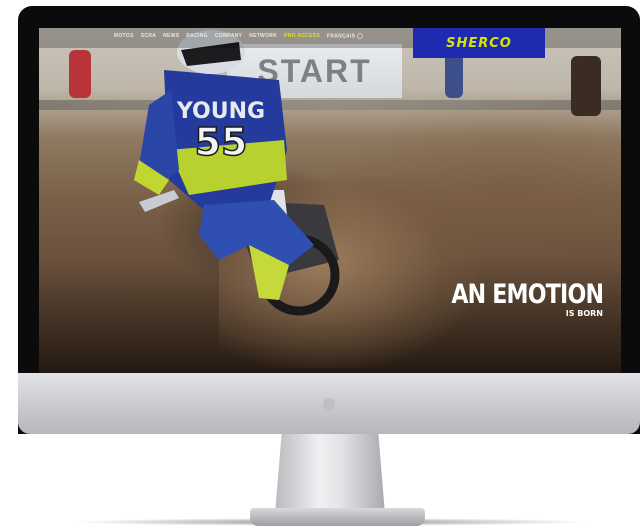 This screenshot has height=532, width=644. Describe the element at coordinates (527, 294) in the screenshot. I see `hero-title: AN EMOTION` at that location.